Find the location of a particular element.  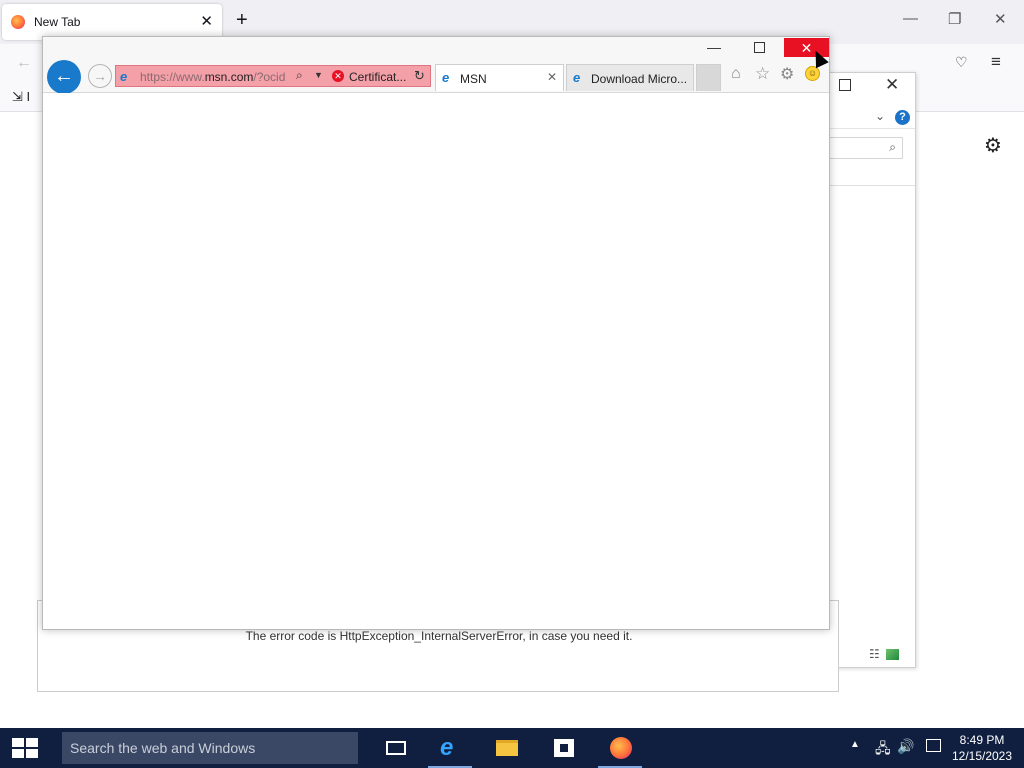

dialog-footer-icons: ☷ is located at coordinates (884, 654).